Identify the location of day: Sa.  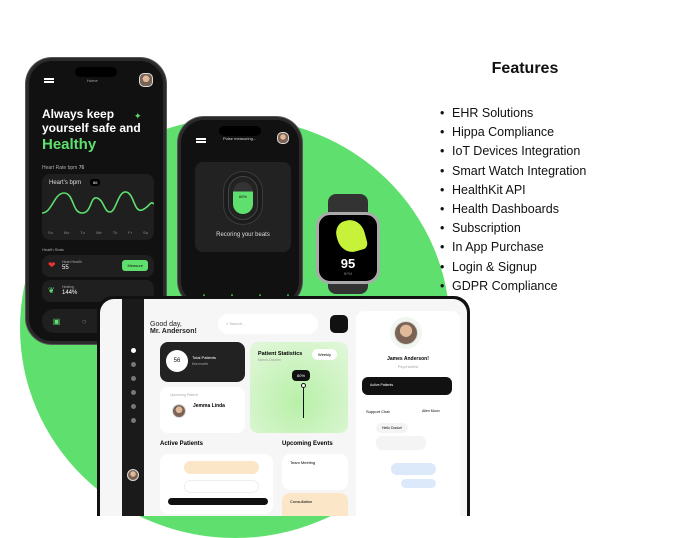
(145, 232).